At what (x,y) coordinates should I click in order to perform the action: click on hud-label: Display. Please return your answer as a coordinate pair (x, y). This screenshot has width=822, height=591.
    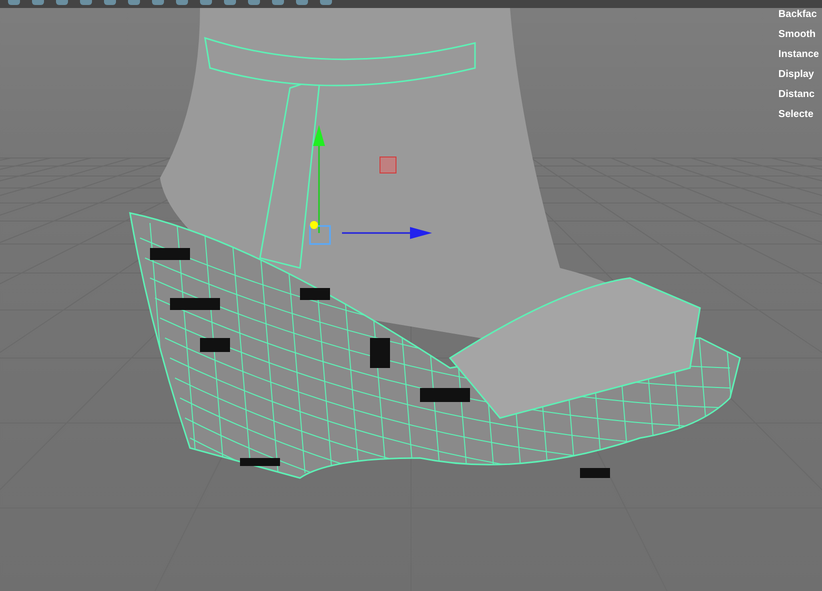
    Looking at the image, I should click on (796, 75).